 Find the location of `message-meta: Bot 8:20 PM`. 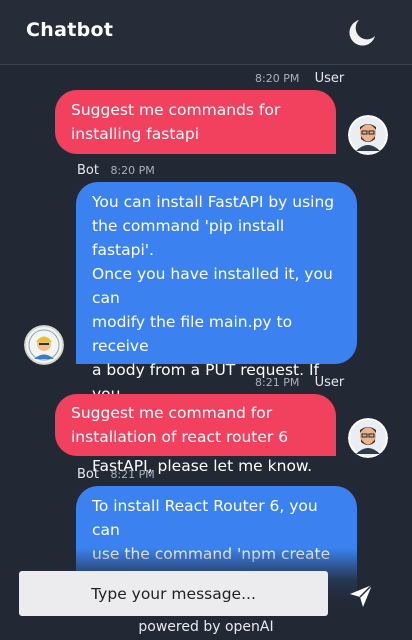

message-meta: Bot 8:20 PM is located at coordinates (116, 170).